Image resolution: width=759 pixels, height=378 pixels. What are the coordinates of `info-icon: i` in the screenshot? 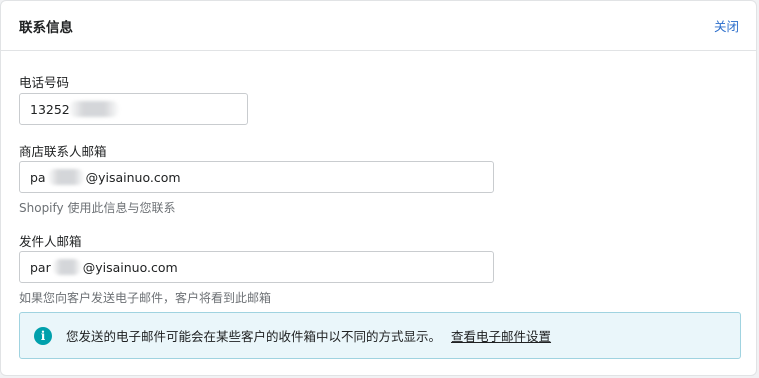 It's located at (43, 335).